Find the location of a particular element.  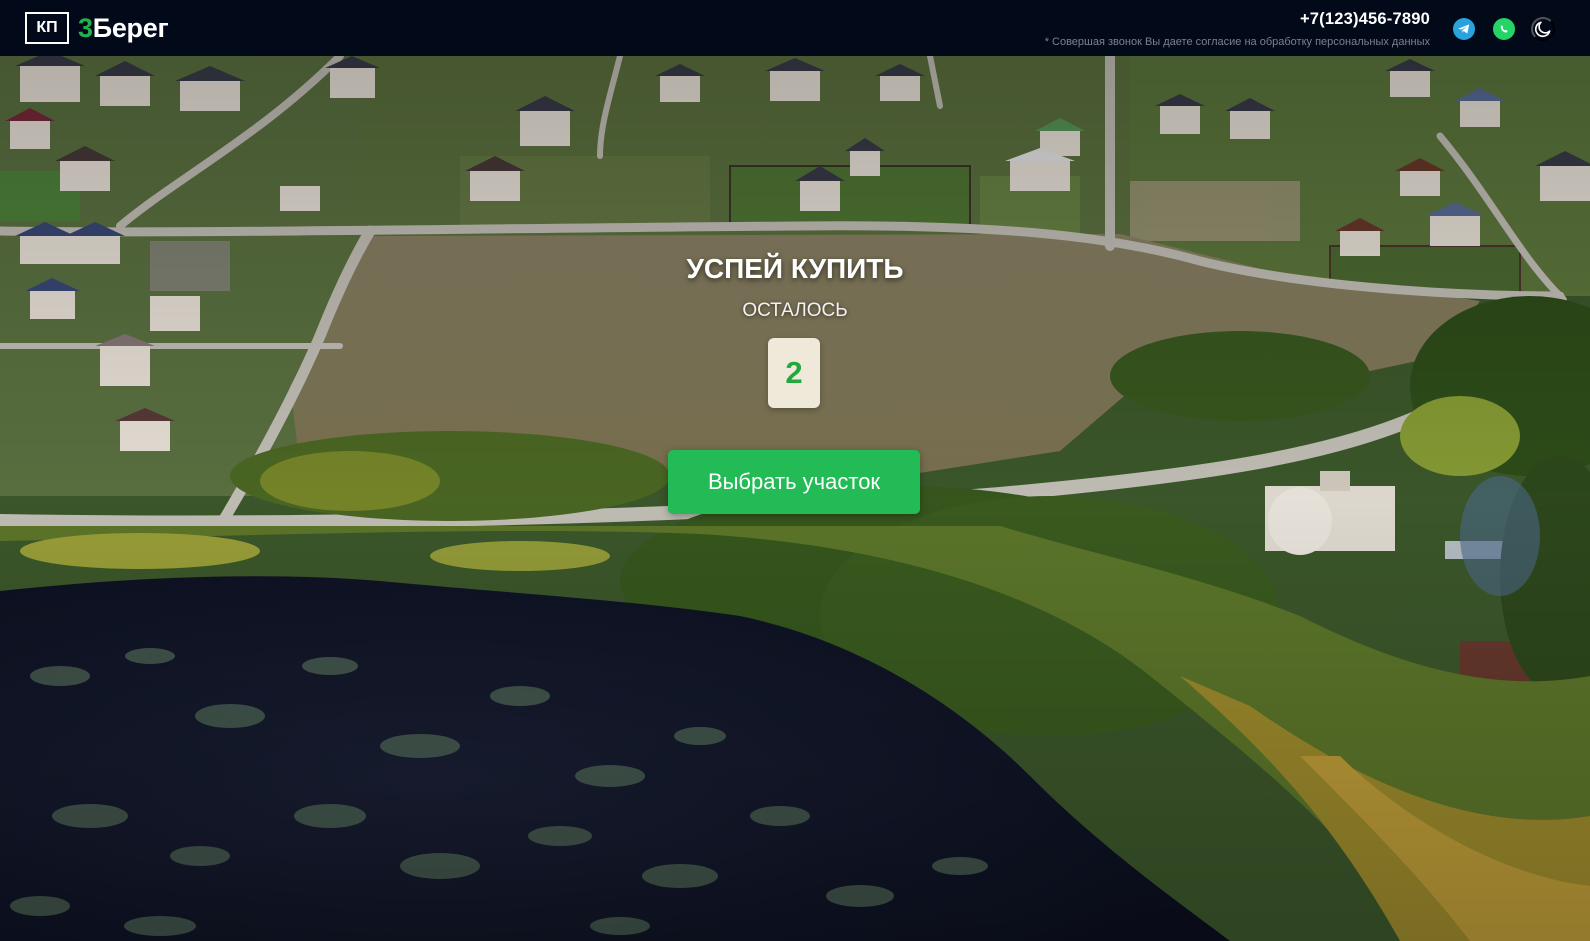

phone-link: +7(123)456-7890 is located at coordinates (1365, 19).